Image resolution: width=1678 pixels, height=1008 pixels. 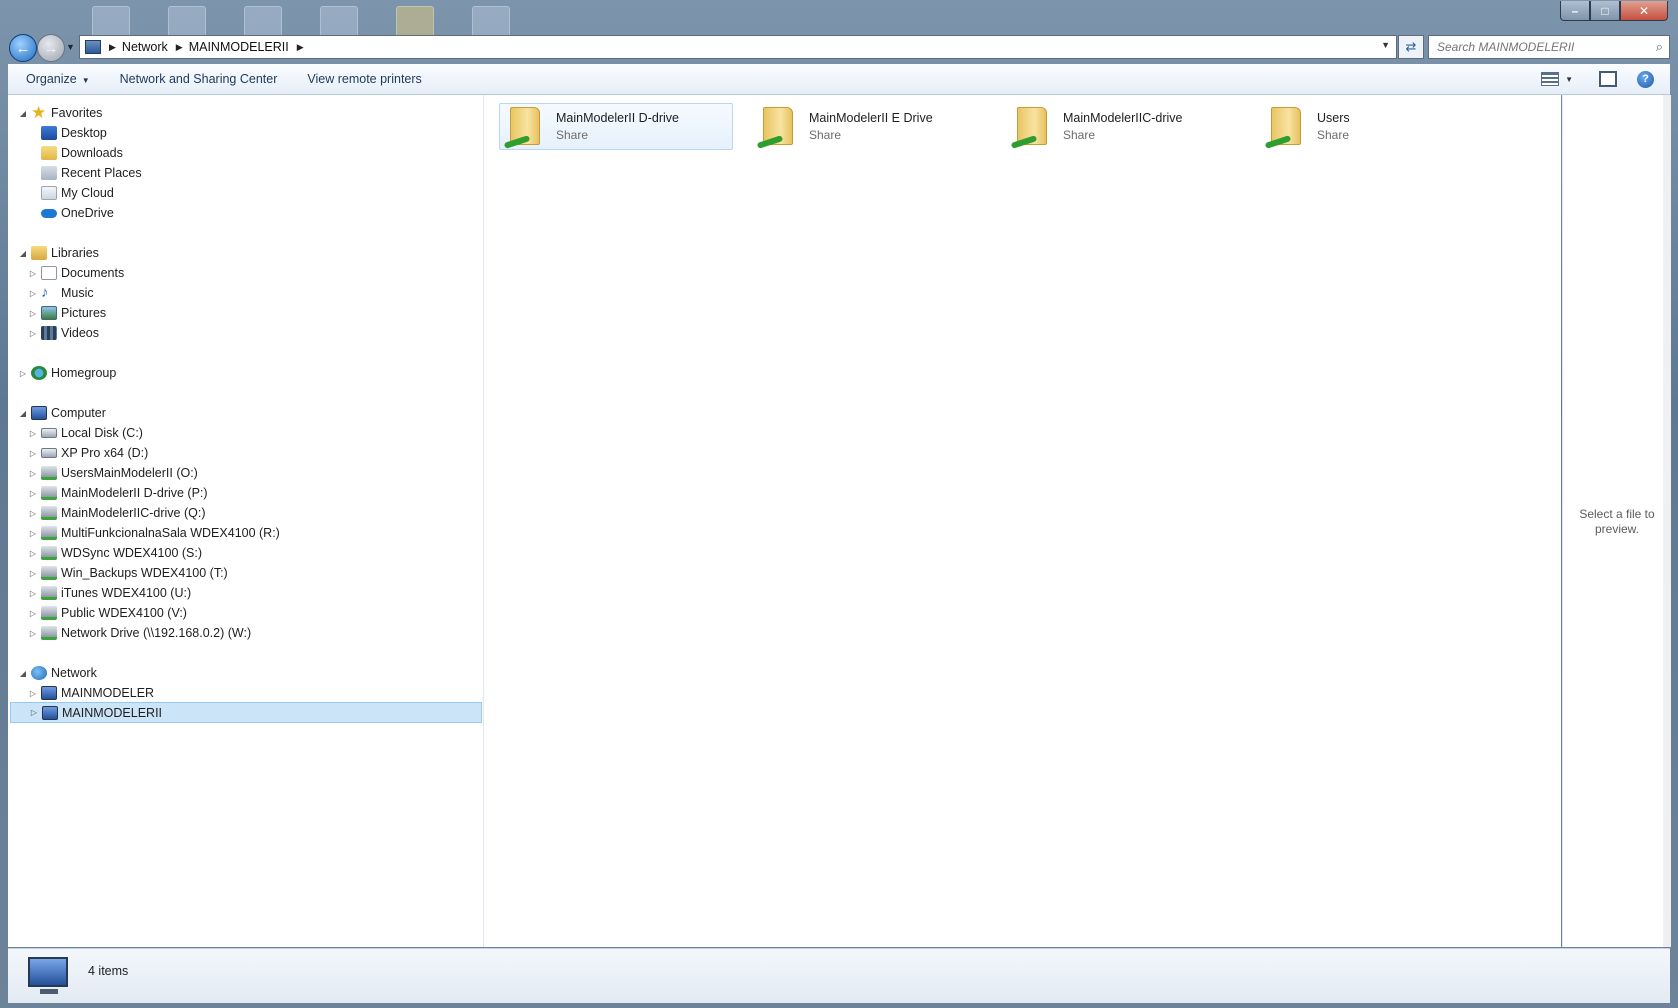 I want to click on tree-item-network-drive: ▷ UsersMainModelerII (O:), so click(x=113, y=473).